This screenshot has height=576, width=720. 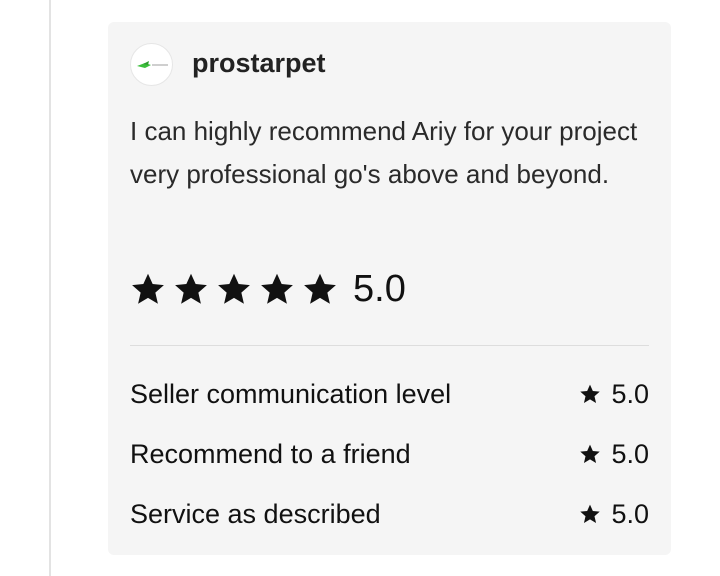 I want to click on avatar, so click(x=151, y=64).